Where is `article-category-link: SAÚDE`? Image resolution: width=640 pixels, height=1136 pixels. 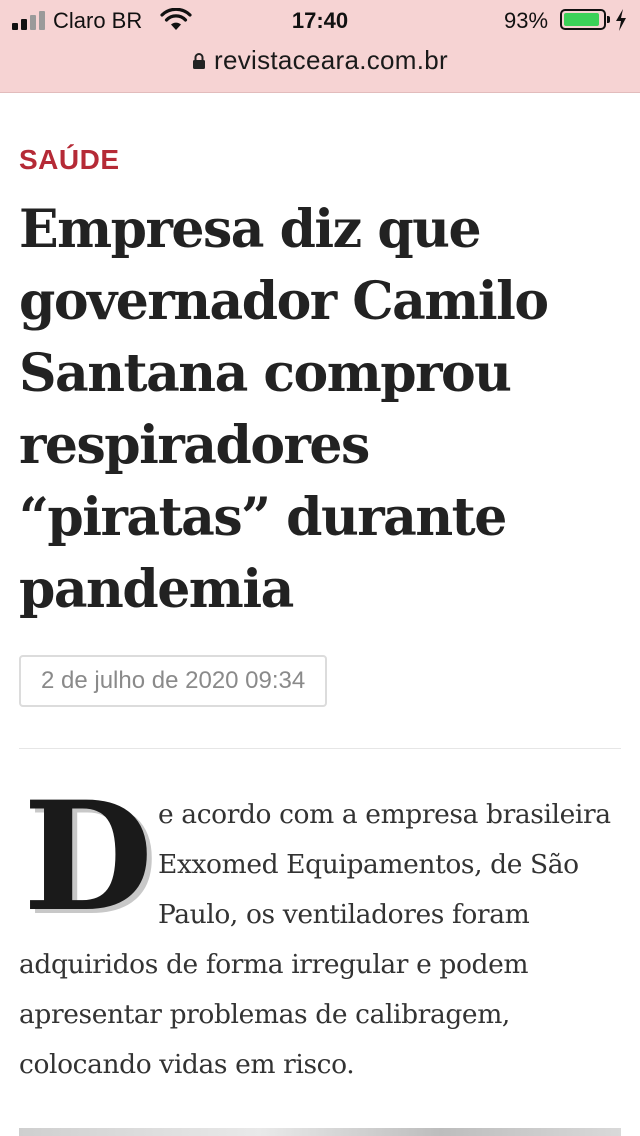 article-category-link: SAÚDE is located at coordinates (69, 160).